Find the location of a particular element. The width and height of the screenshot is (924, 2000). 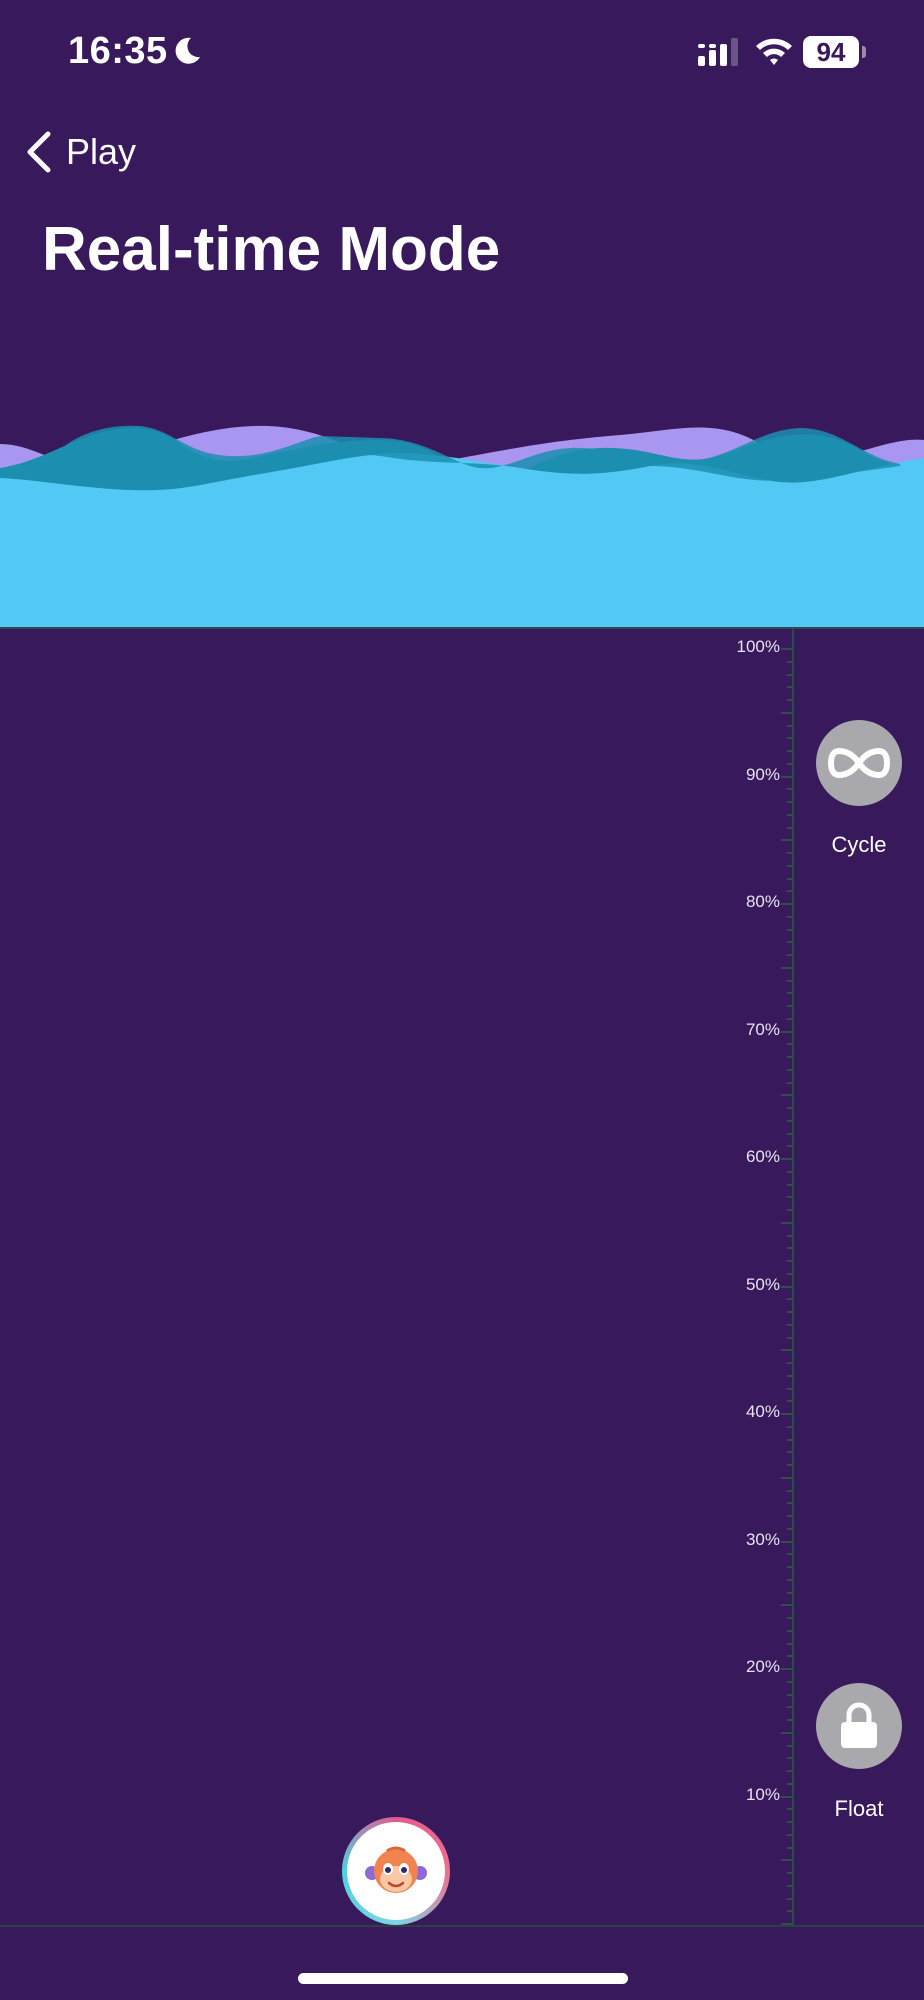

avatar-button is located at coordinates (396, 1871).